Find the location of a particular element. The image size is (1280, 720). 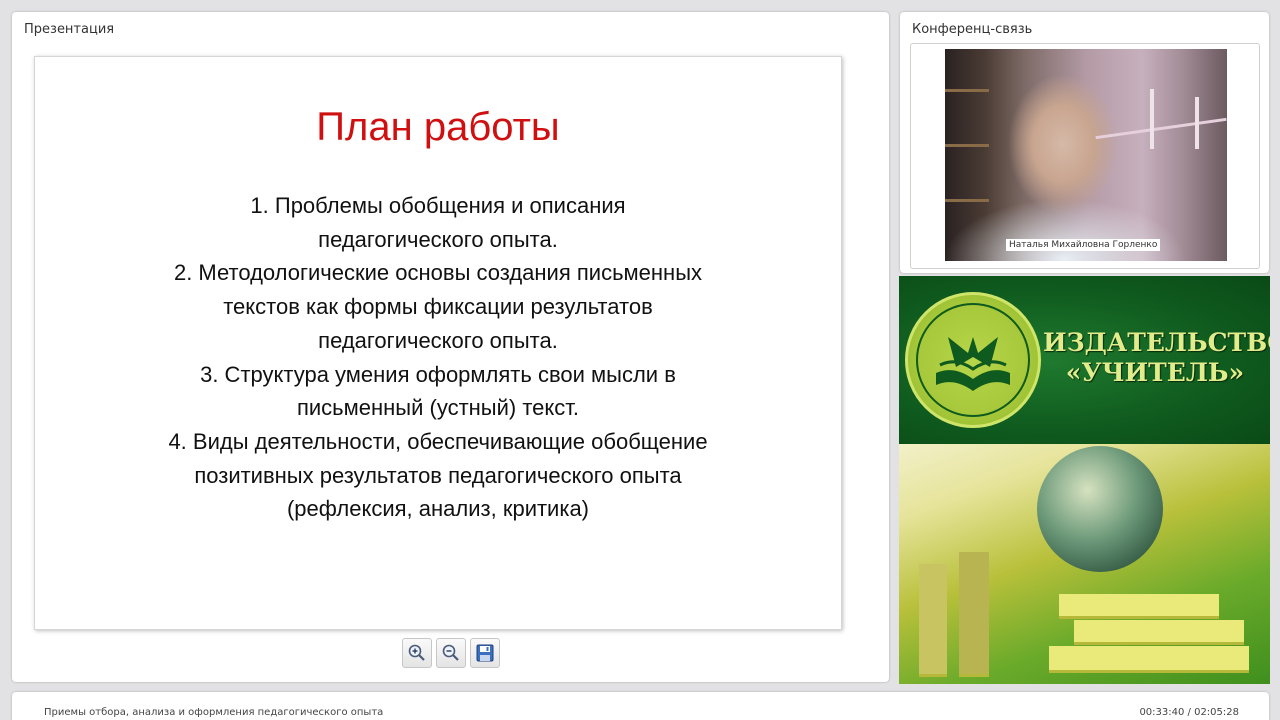

zoom-out-button is located at coordinates (451, 653).